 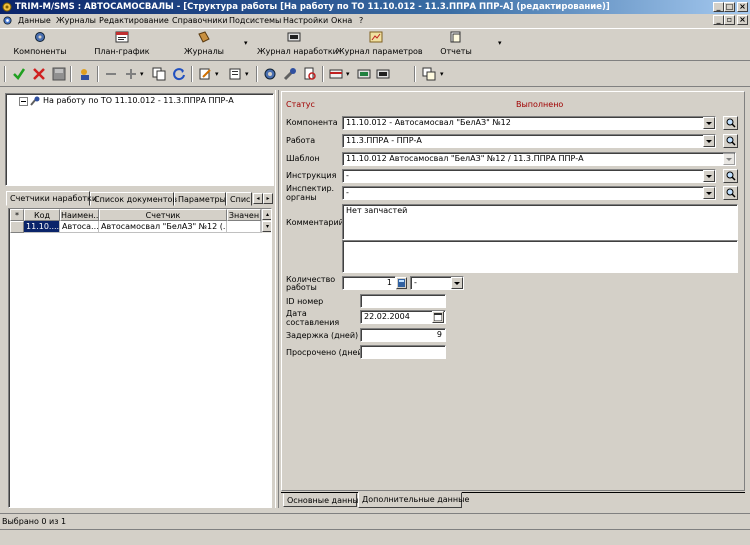 I want to click on work-field: 11.3.ППРА - ППР-А, so click(x=529, y=141).